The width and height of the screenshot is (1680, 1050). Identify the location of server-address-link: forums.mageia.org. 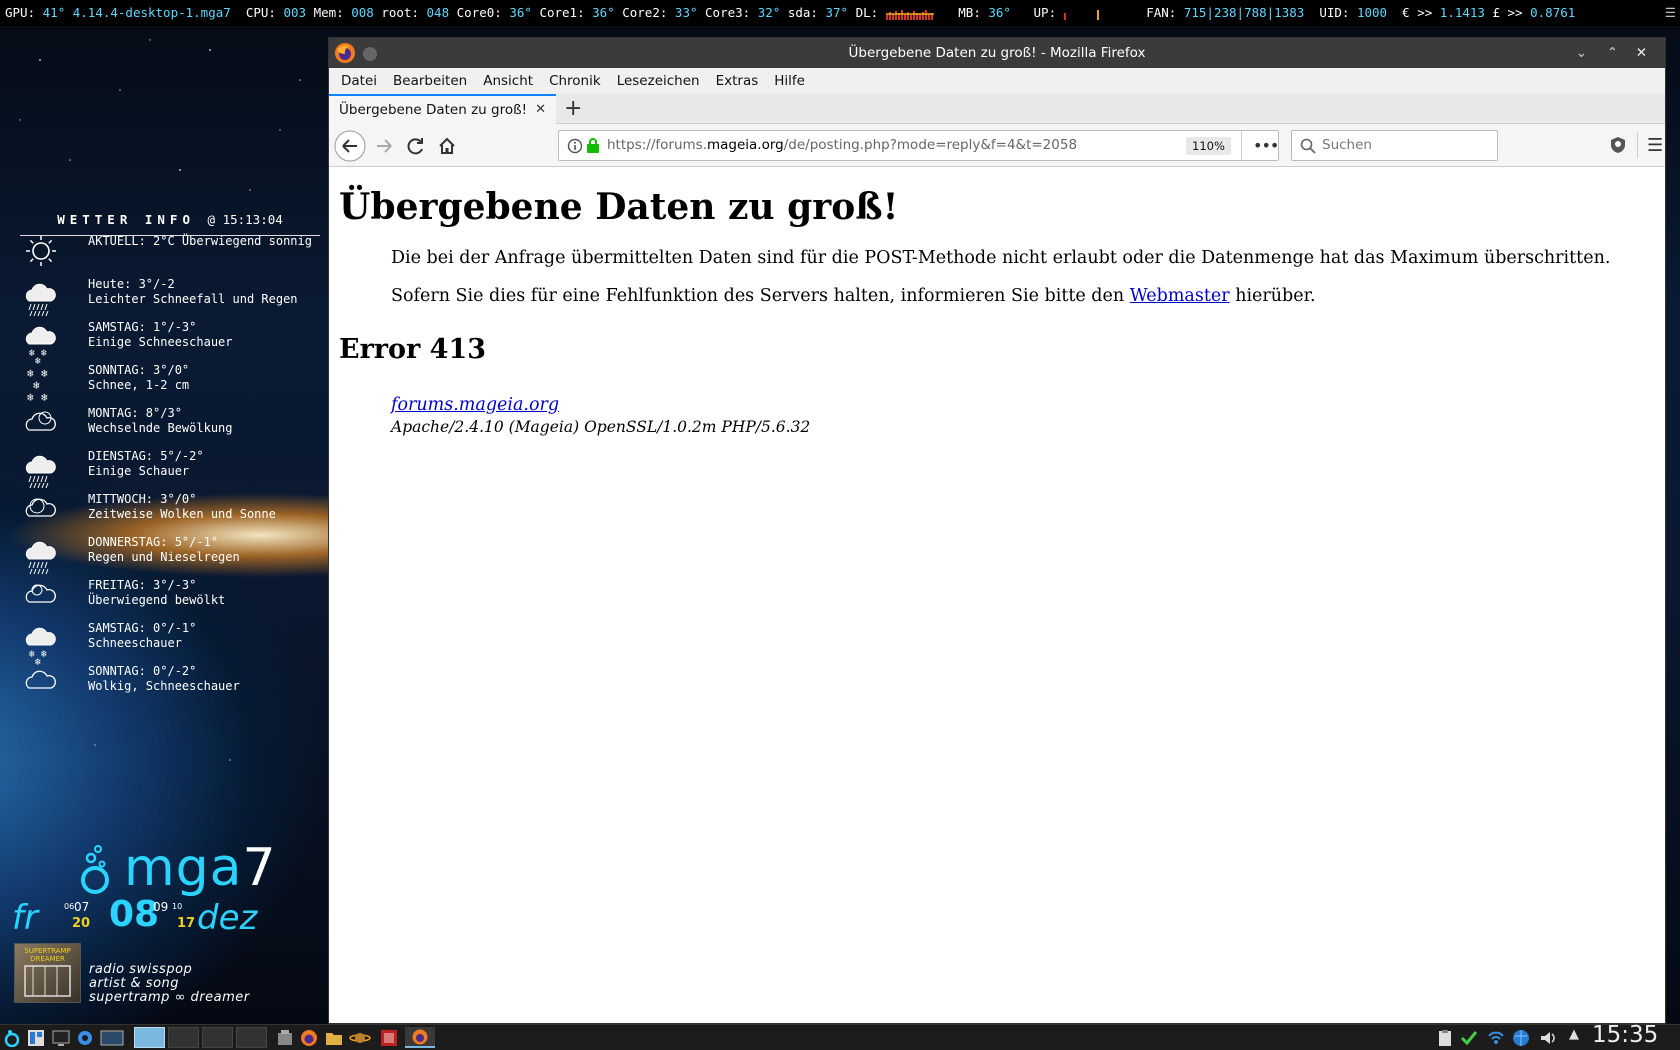
(475, 405).